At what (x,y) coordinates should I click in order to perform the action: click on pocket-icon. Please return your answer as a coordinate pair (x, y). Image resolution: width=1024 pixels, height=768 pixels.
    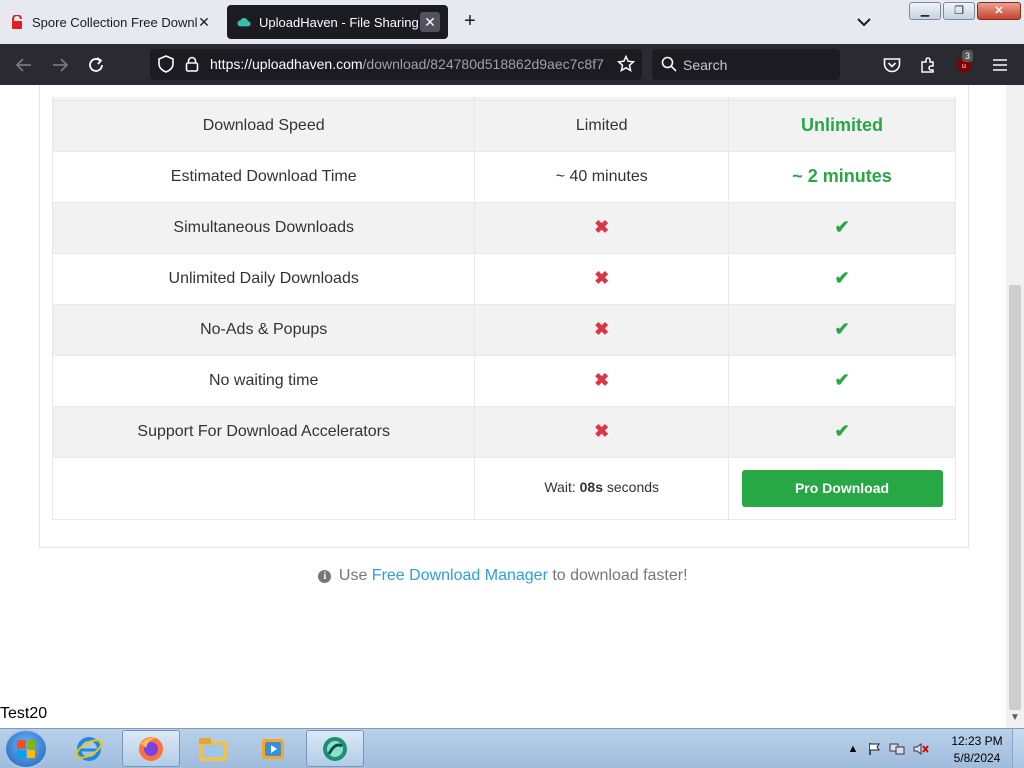
    Looking at the image, I should click on (892, 65).